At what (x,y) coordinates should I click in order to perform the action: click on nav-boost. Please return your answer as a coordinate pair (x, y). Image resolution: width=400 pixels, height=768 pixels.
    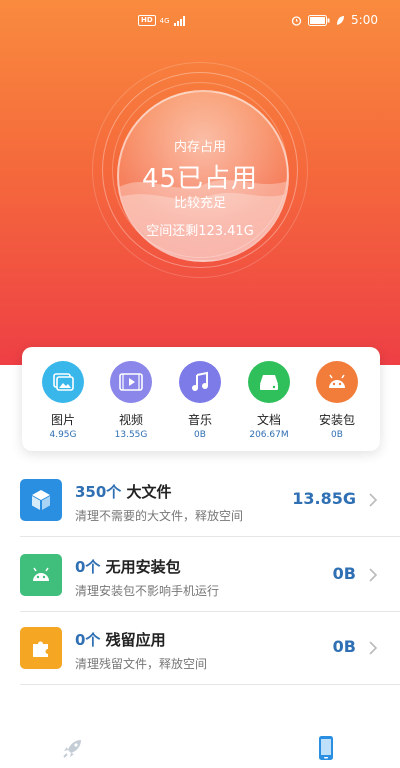
    Looking at the image, I should click on (73, 748).